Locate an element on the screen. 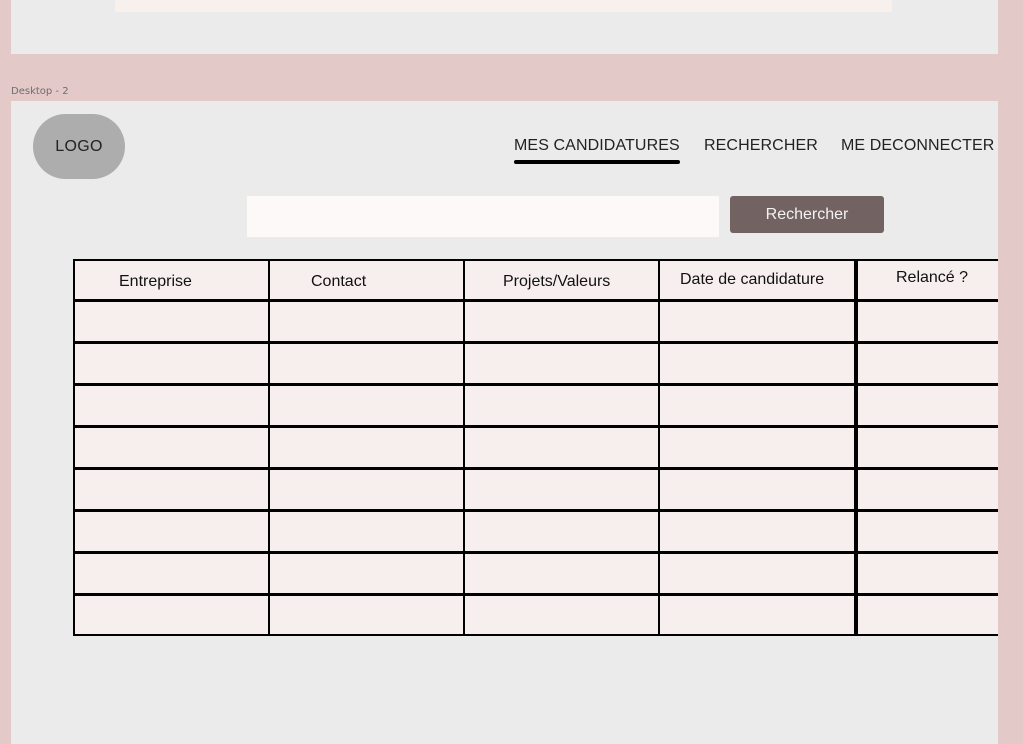  previous-frame-strip is located at coordinates (503, 6).